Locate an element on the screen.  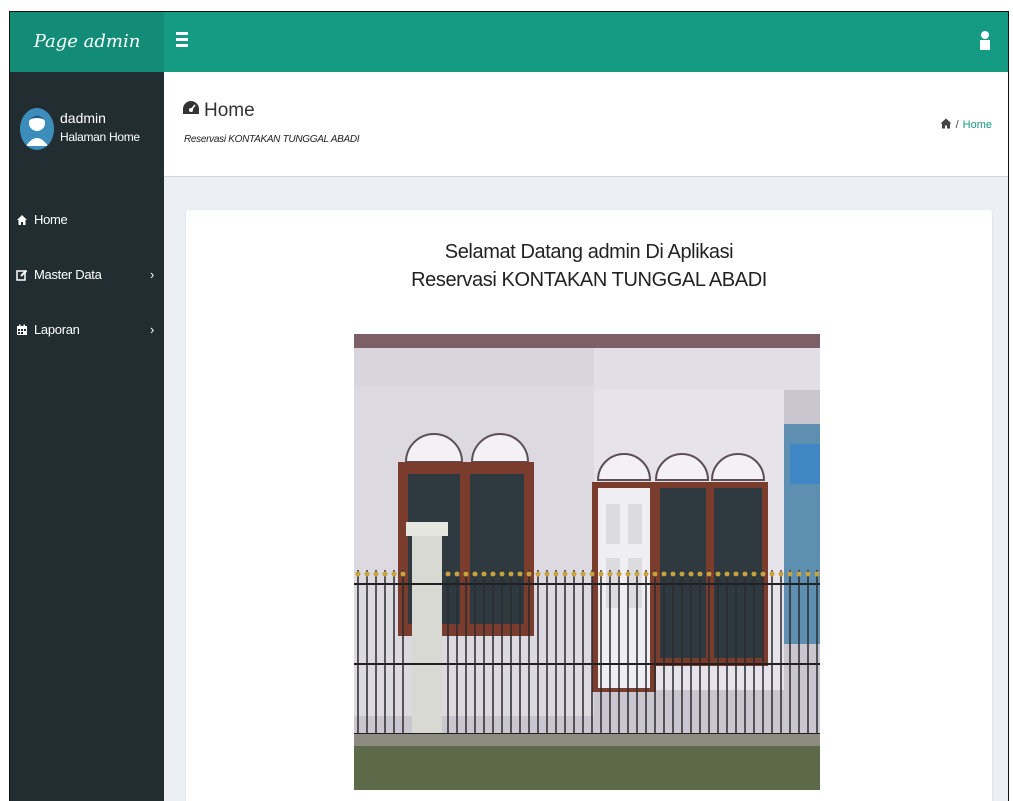
user-panel: dadmin Halaman Home is located at coordinates (87, 122).